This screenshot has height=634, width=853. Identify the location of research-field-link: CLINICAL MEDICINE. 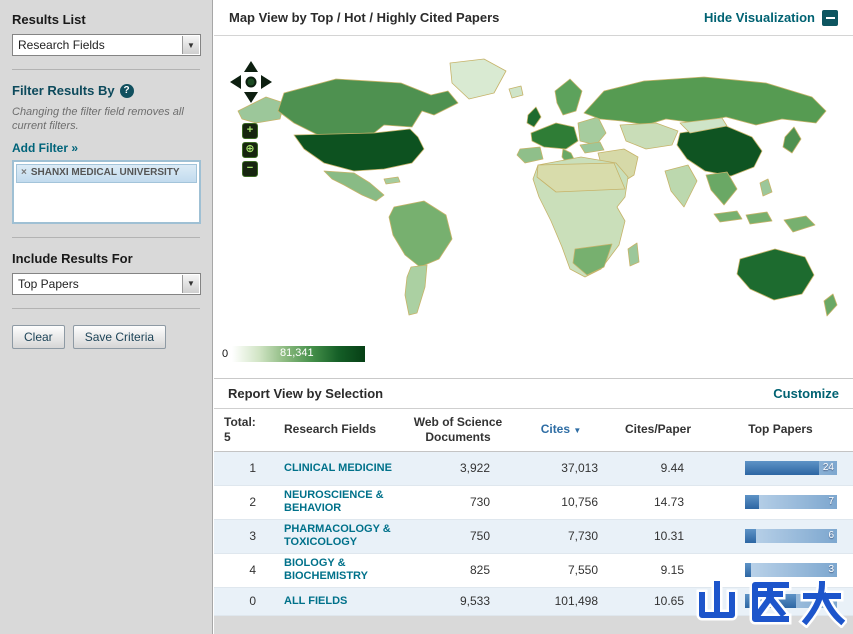
(338, 468).